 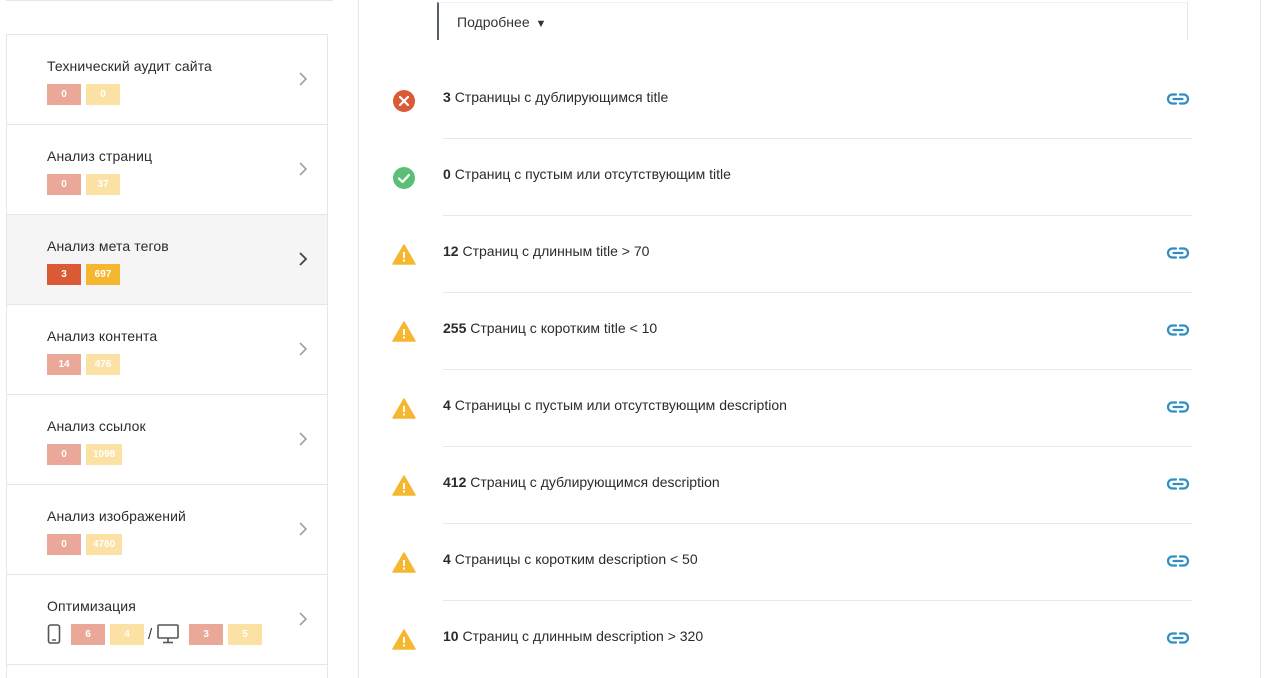 What do you see at coordinates (455, 482) in the screenshot?
I see `check-count: 412` at bounding box center [455, 482].